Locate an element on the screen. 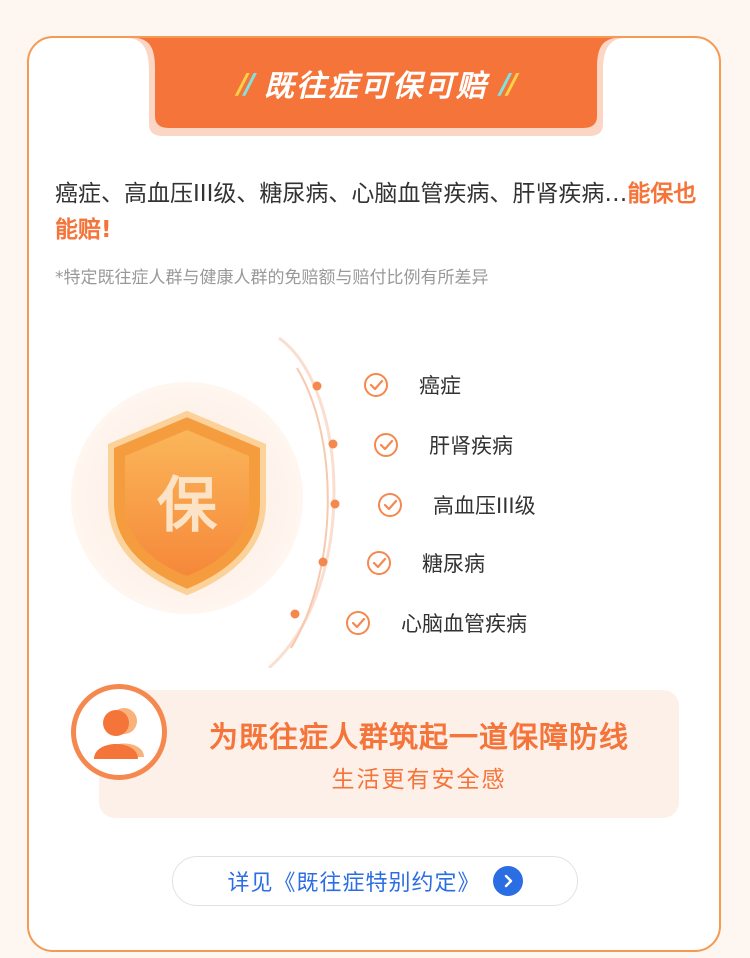 The image size is (750, 958). condition-item: 高血压III级 is located at coordinates (456, 505).